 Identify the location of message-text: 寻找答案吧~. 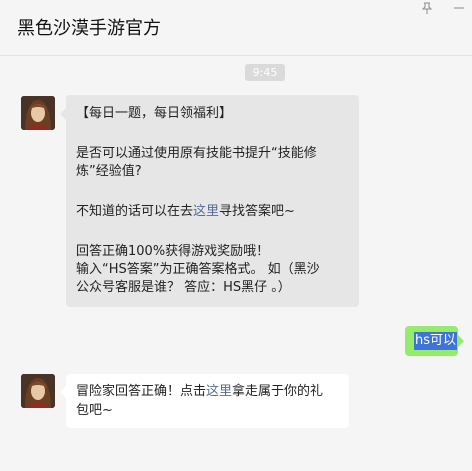
(257, 211).